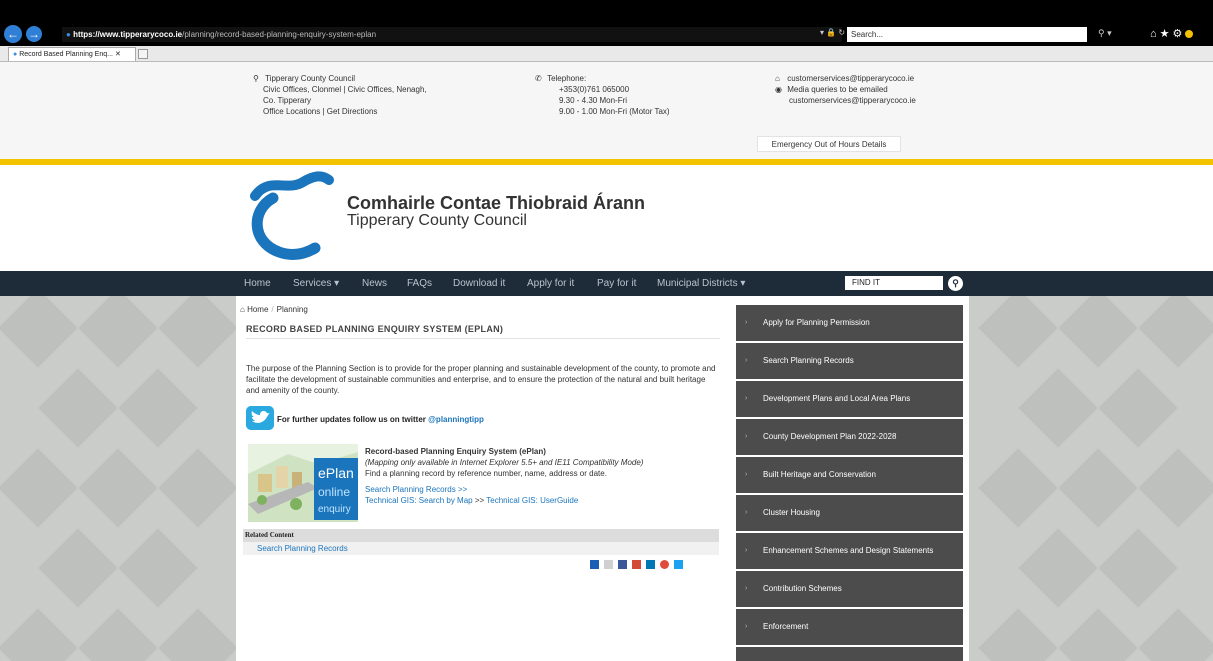 The width and height of the screenshot is (1213, 661). Describe the element at coordinates (832, 32) in the screenshot. I see `url-lock-refresh-icon: ▾ 🔒 ↻` at that location.